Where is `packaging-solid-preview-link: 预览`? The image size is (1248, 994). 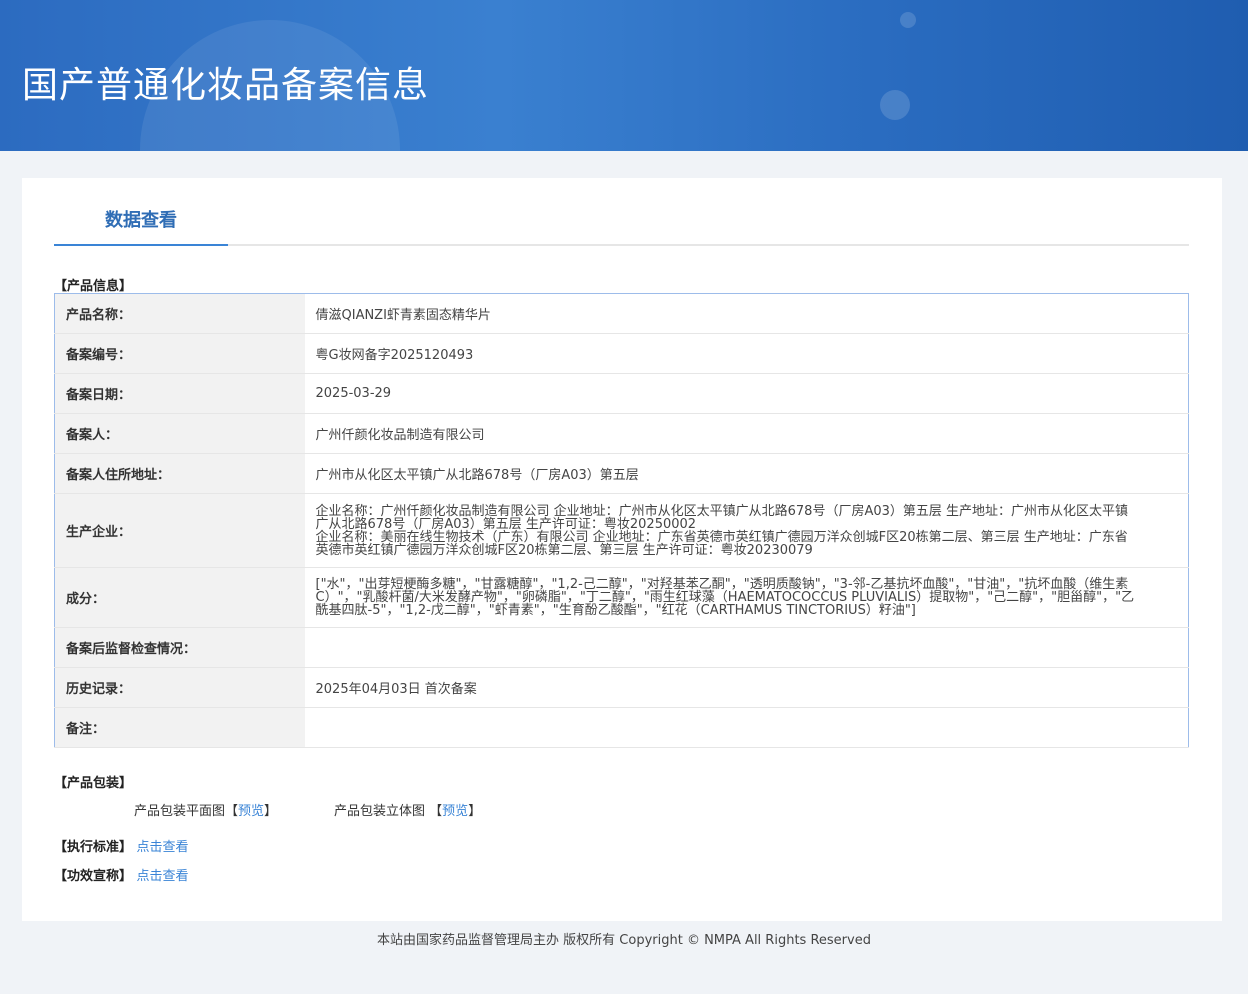
packaging-solid-preview-link: 预览 is located at coordinates (455, 811).